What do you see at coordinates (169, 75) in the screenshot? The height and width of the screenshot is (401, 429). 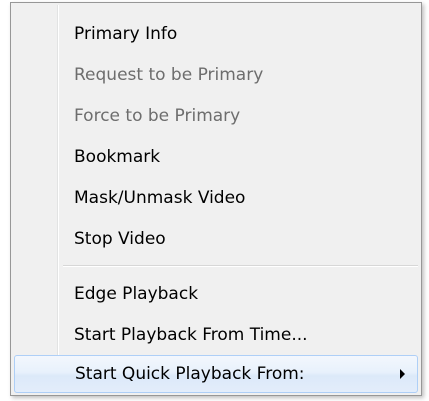 I see `menu-item-label: Request to be Primary` at bounding box center [169, 75].